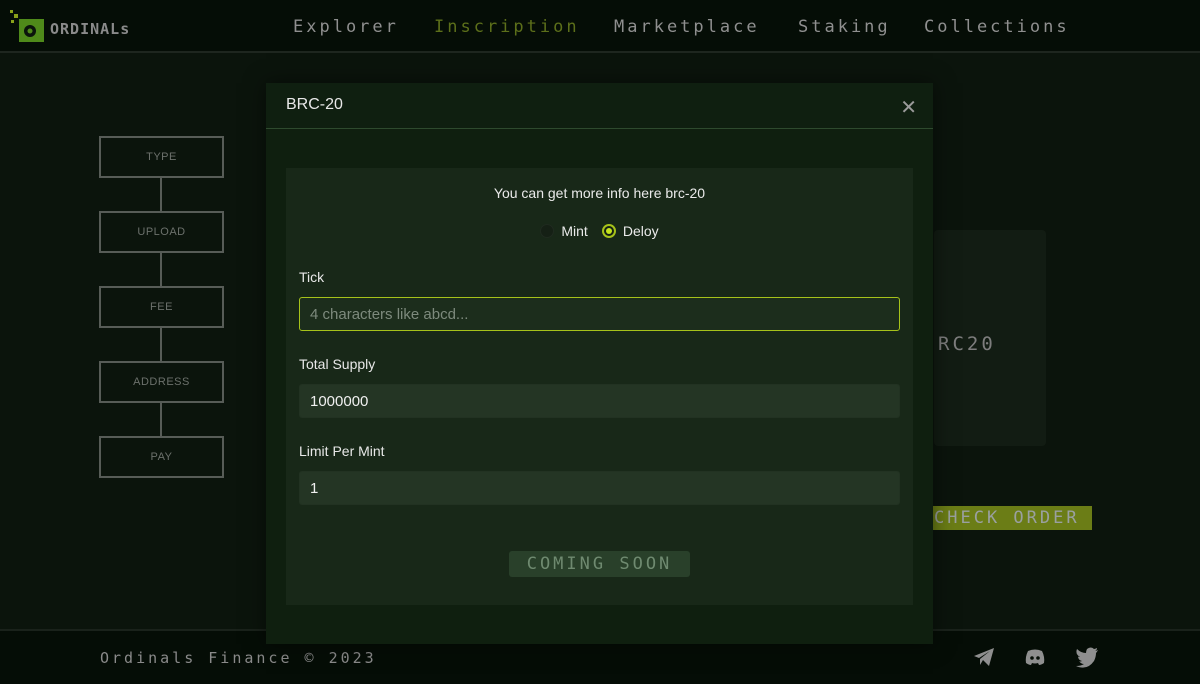 The image size is (1200, 684). I want to click on radio-deploy: Deloy, so click(630, 231).